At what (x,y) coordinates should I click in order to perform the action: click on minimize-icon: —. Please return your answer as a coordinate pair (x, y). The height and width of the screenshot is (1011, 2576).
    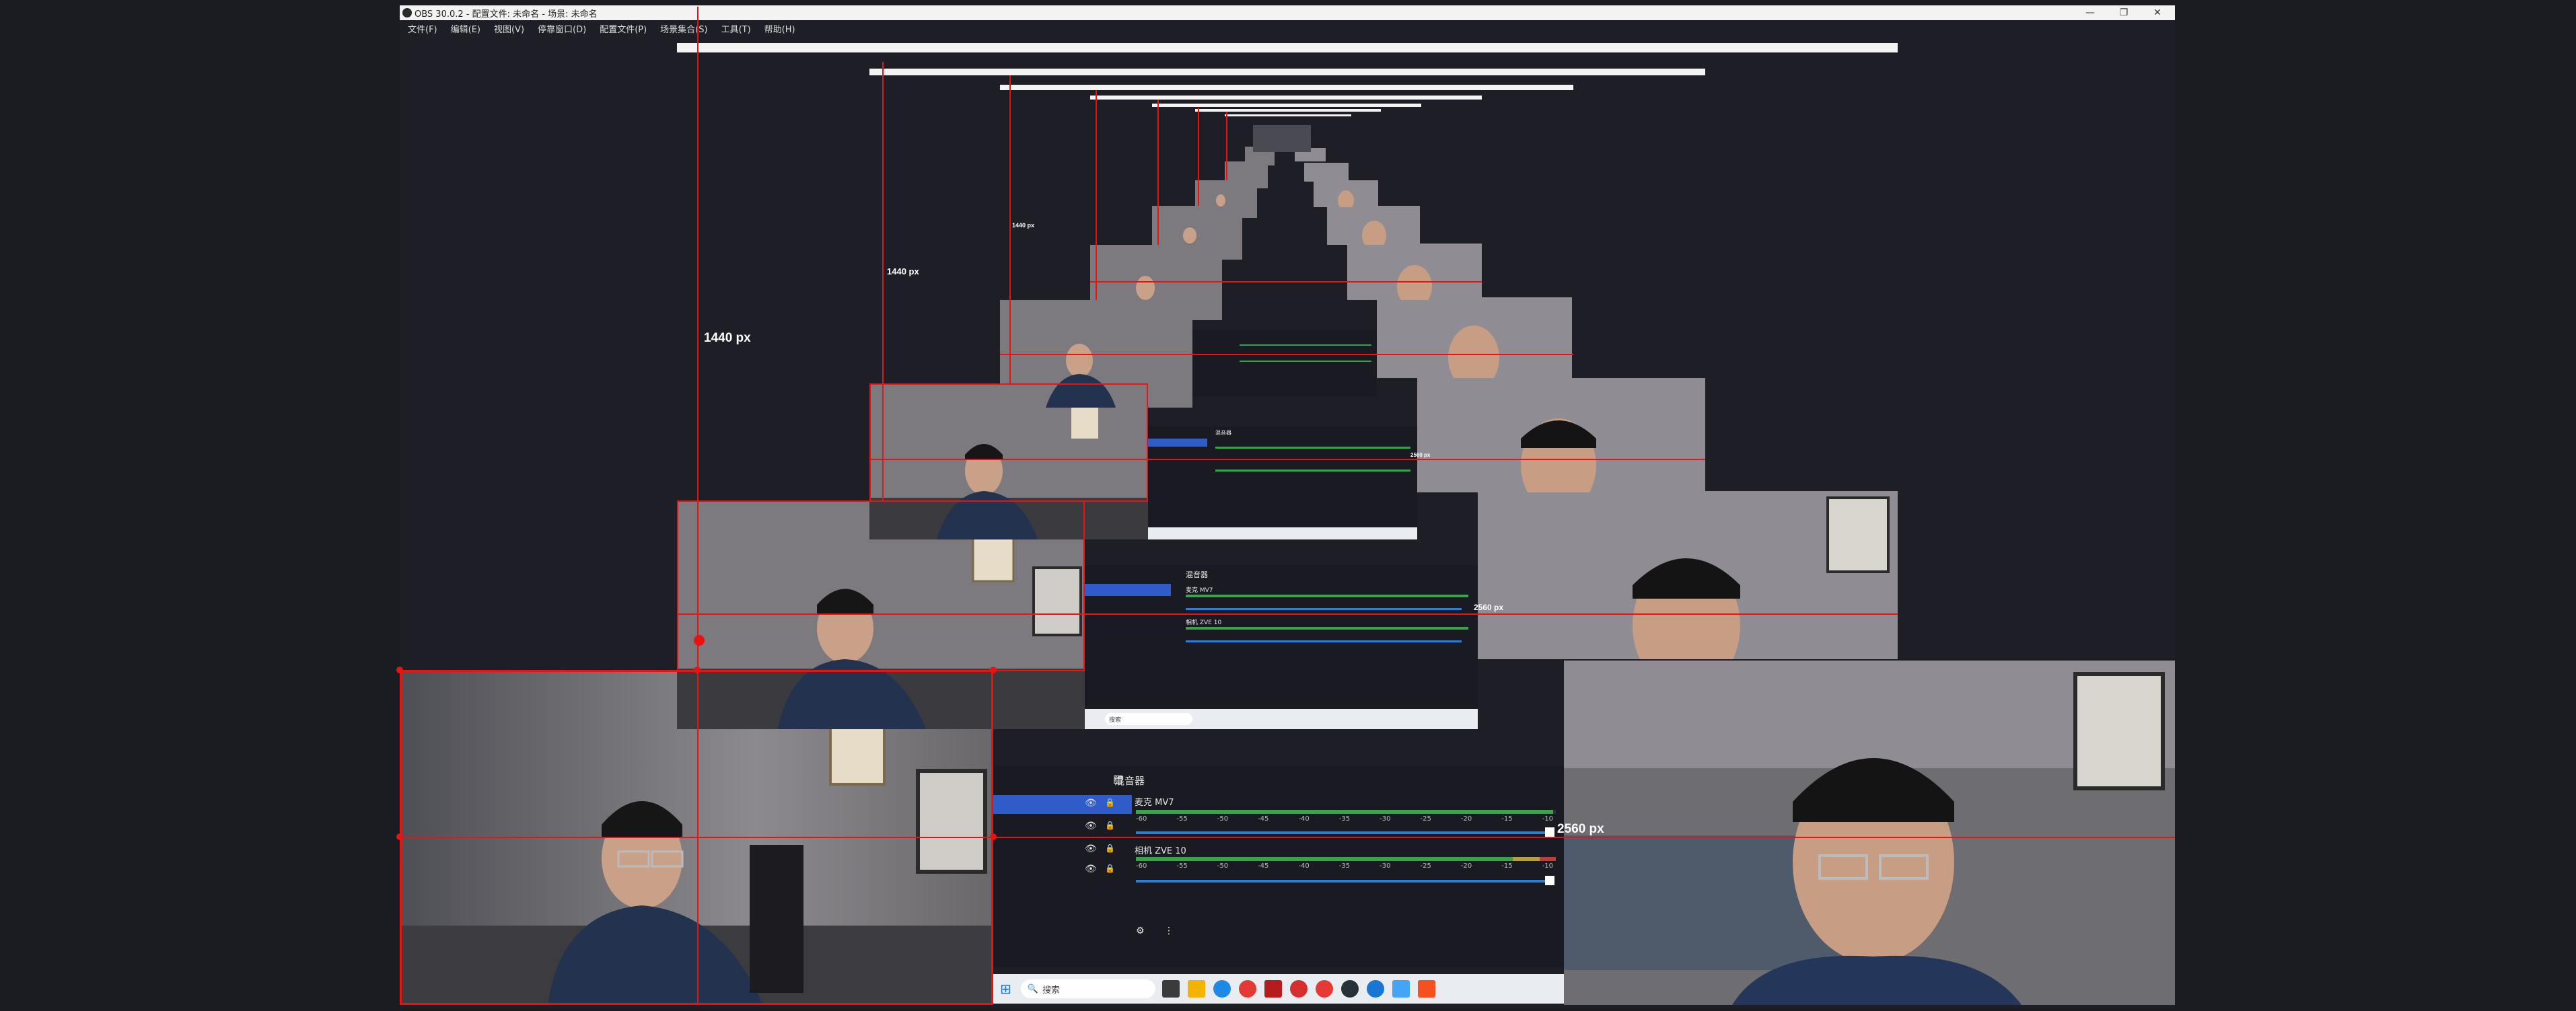
    Looking at the image, I should click on (2090, 12).